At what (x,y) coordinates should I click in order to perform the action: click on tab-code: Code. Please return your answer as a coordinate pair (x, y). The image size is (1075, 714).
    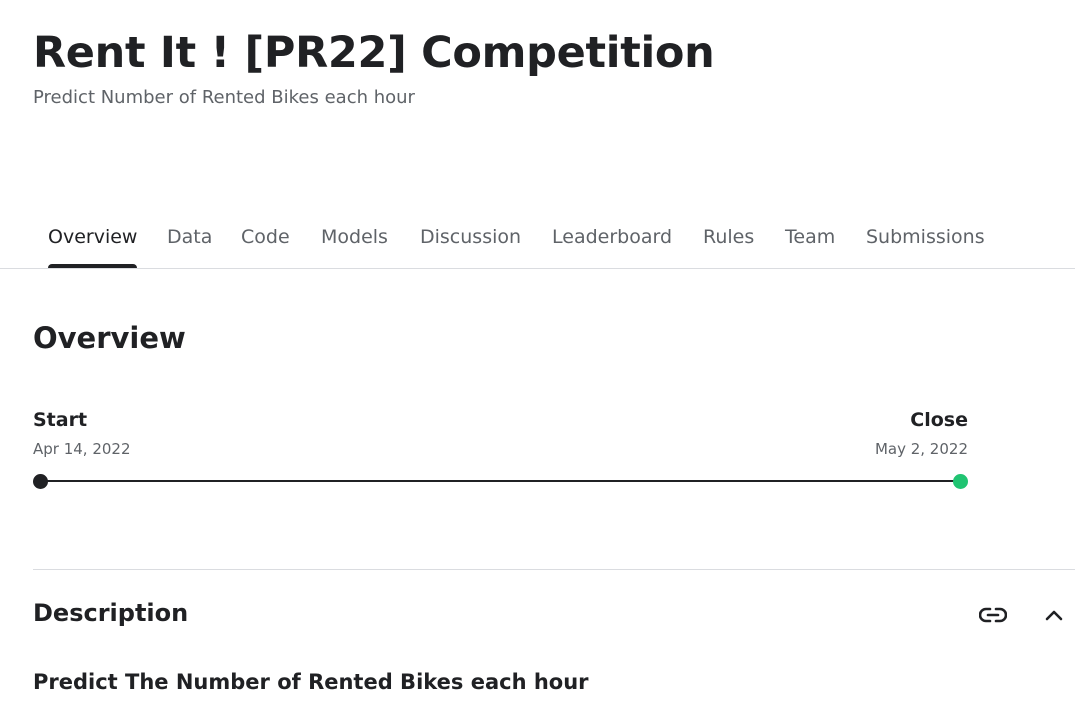
    Looking at the image, I should click on (265, 237).